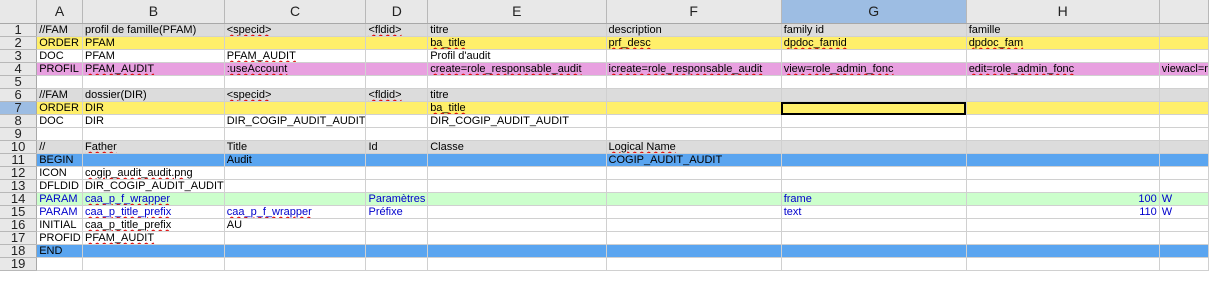  I want to click on cell: caa_p_title_prefix, so click(153, 212).